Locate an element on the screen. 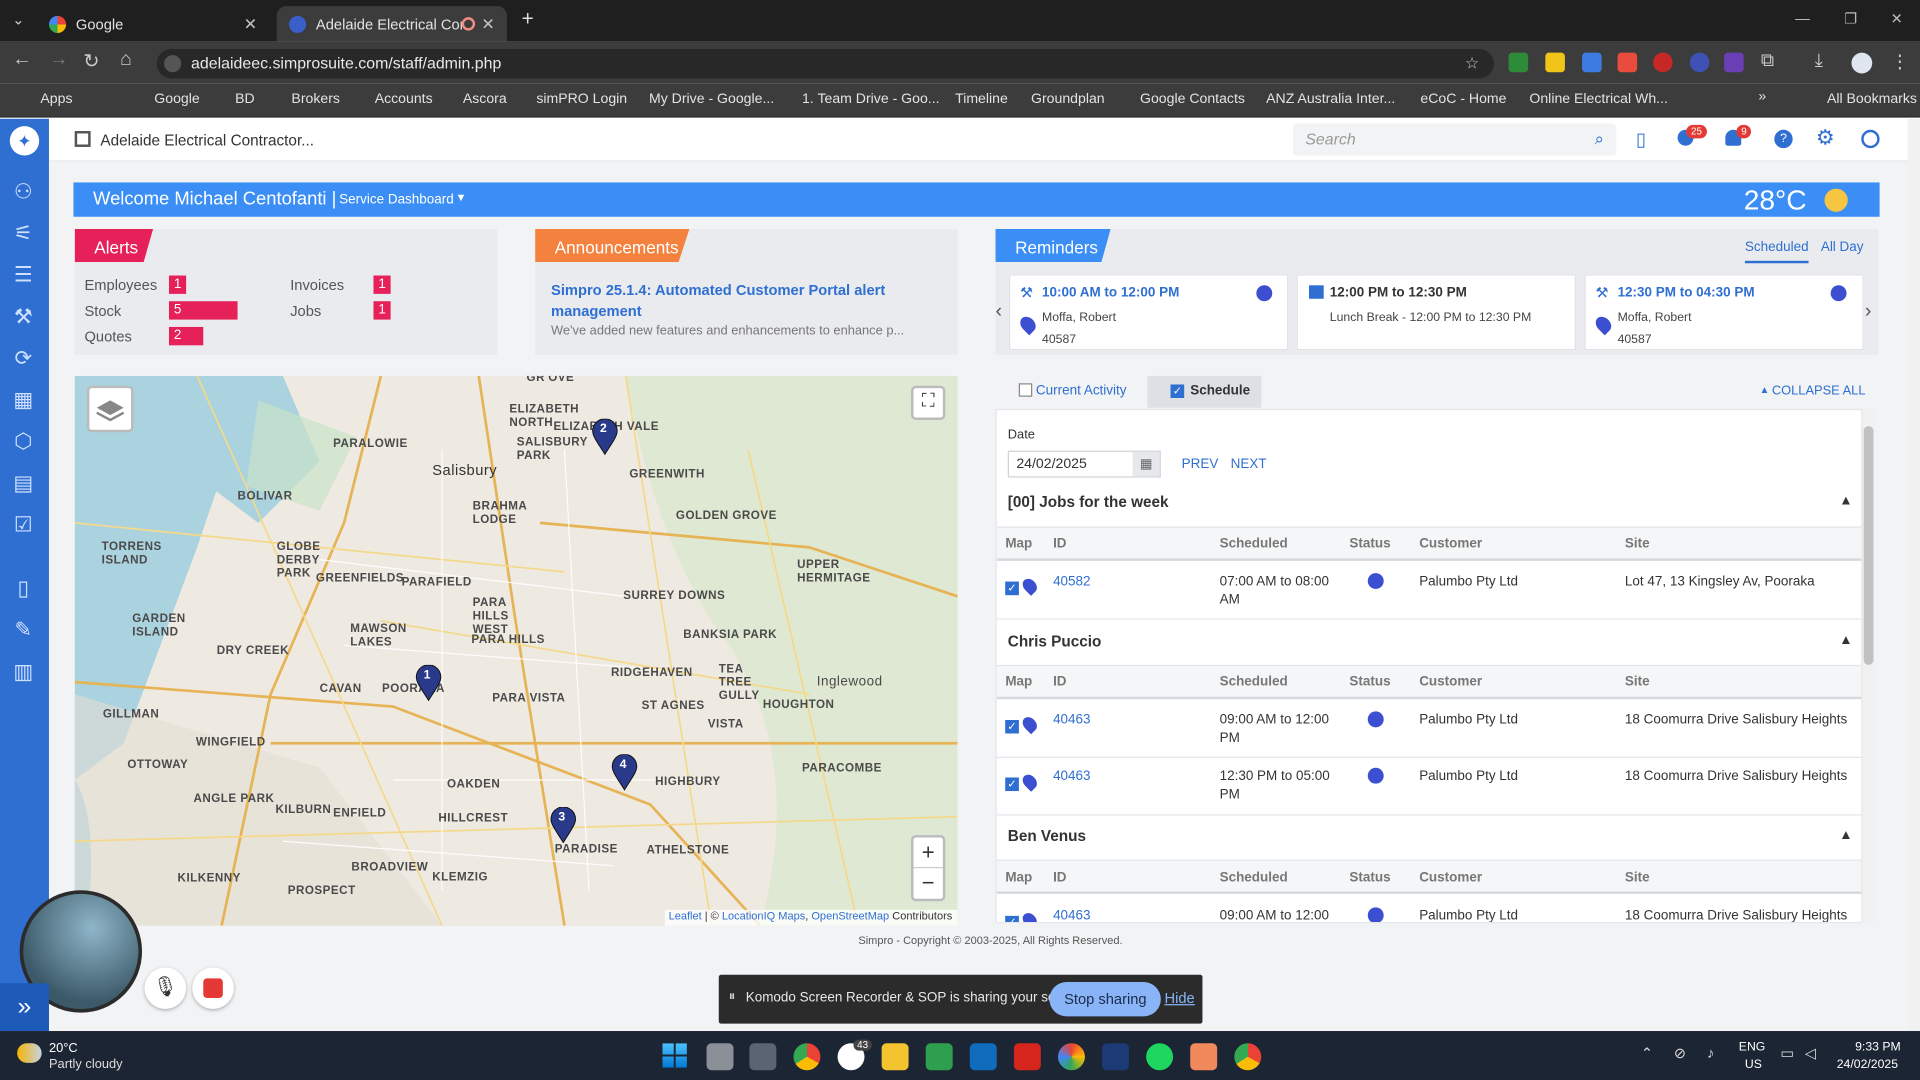  tab-all-day: All Day is located at coordinates (1842, 247).